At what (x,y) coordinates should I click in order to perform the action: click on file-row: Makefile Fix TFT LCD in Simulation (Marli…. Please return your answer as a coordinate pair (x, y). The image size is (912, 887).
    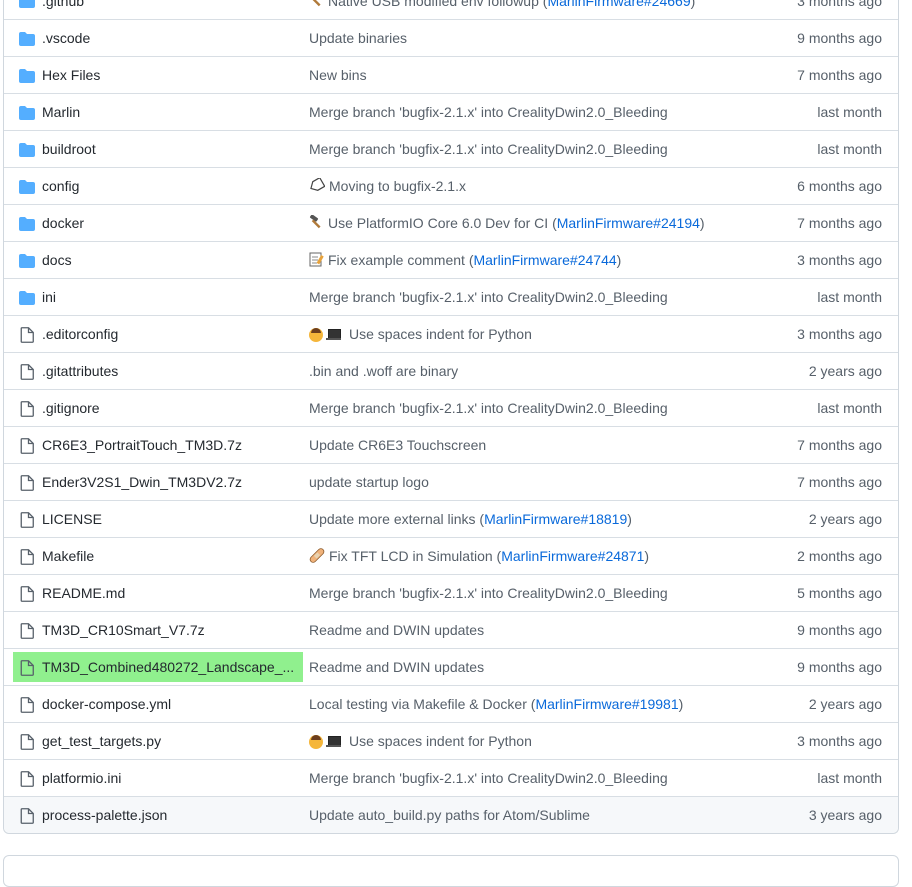
    Looking at the image, I should click on (451, 555).